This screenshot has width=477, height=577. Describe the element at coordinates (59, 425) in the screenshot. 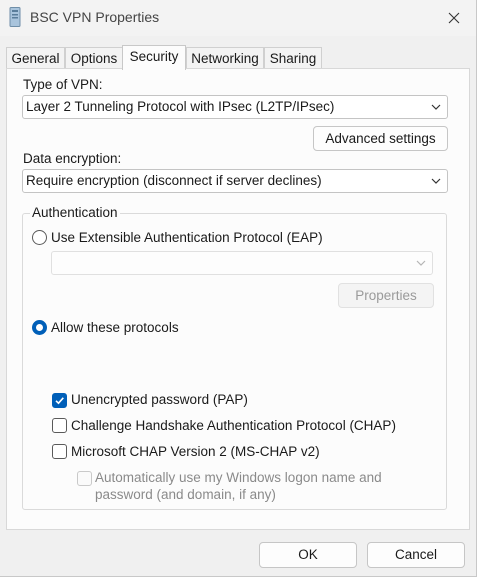

I see `chap-checkbox` at that location.